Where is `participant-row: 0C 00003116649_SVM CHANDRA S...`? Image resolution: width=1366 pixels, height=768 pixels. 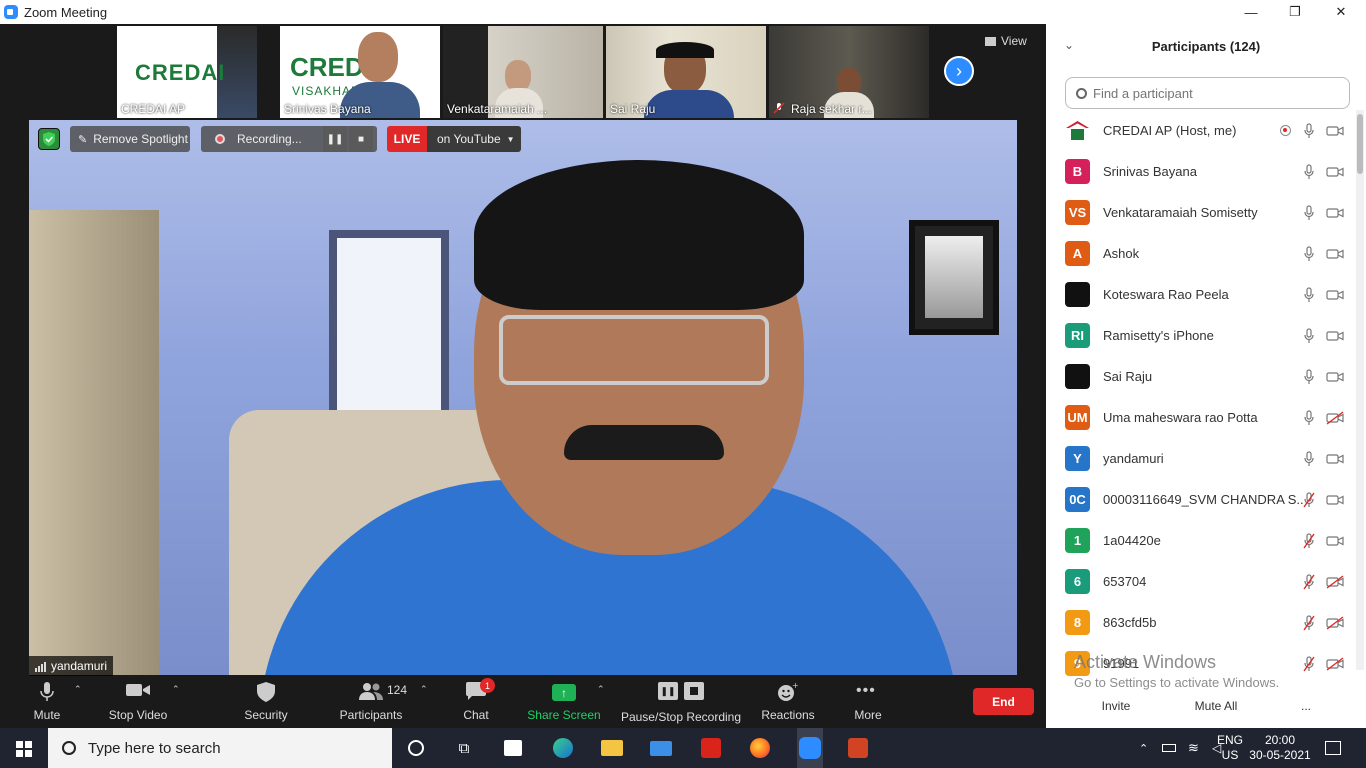 participant-row: 0C 00003116649_SVM CHANDRA S... is located at coordinates (1201, 499).